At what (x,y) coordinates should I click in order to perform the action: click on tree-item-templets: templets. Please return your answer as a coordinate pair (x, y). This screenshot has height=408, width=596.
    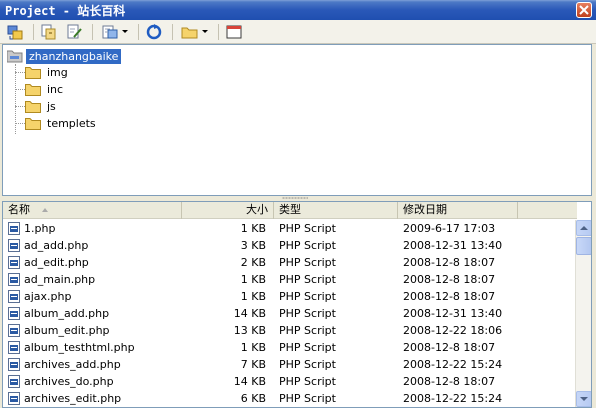
    Looking at the image, I should click on (55, 123).